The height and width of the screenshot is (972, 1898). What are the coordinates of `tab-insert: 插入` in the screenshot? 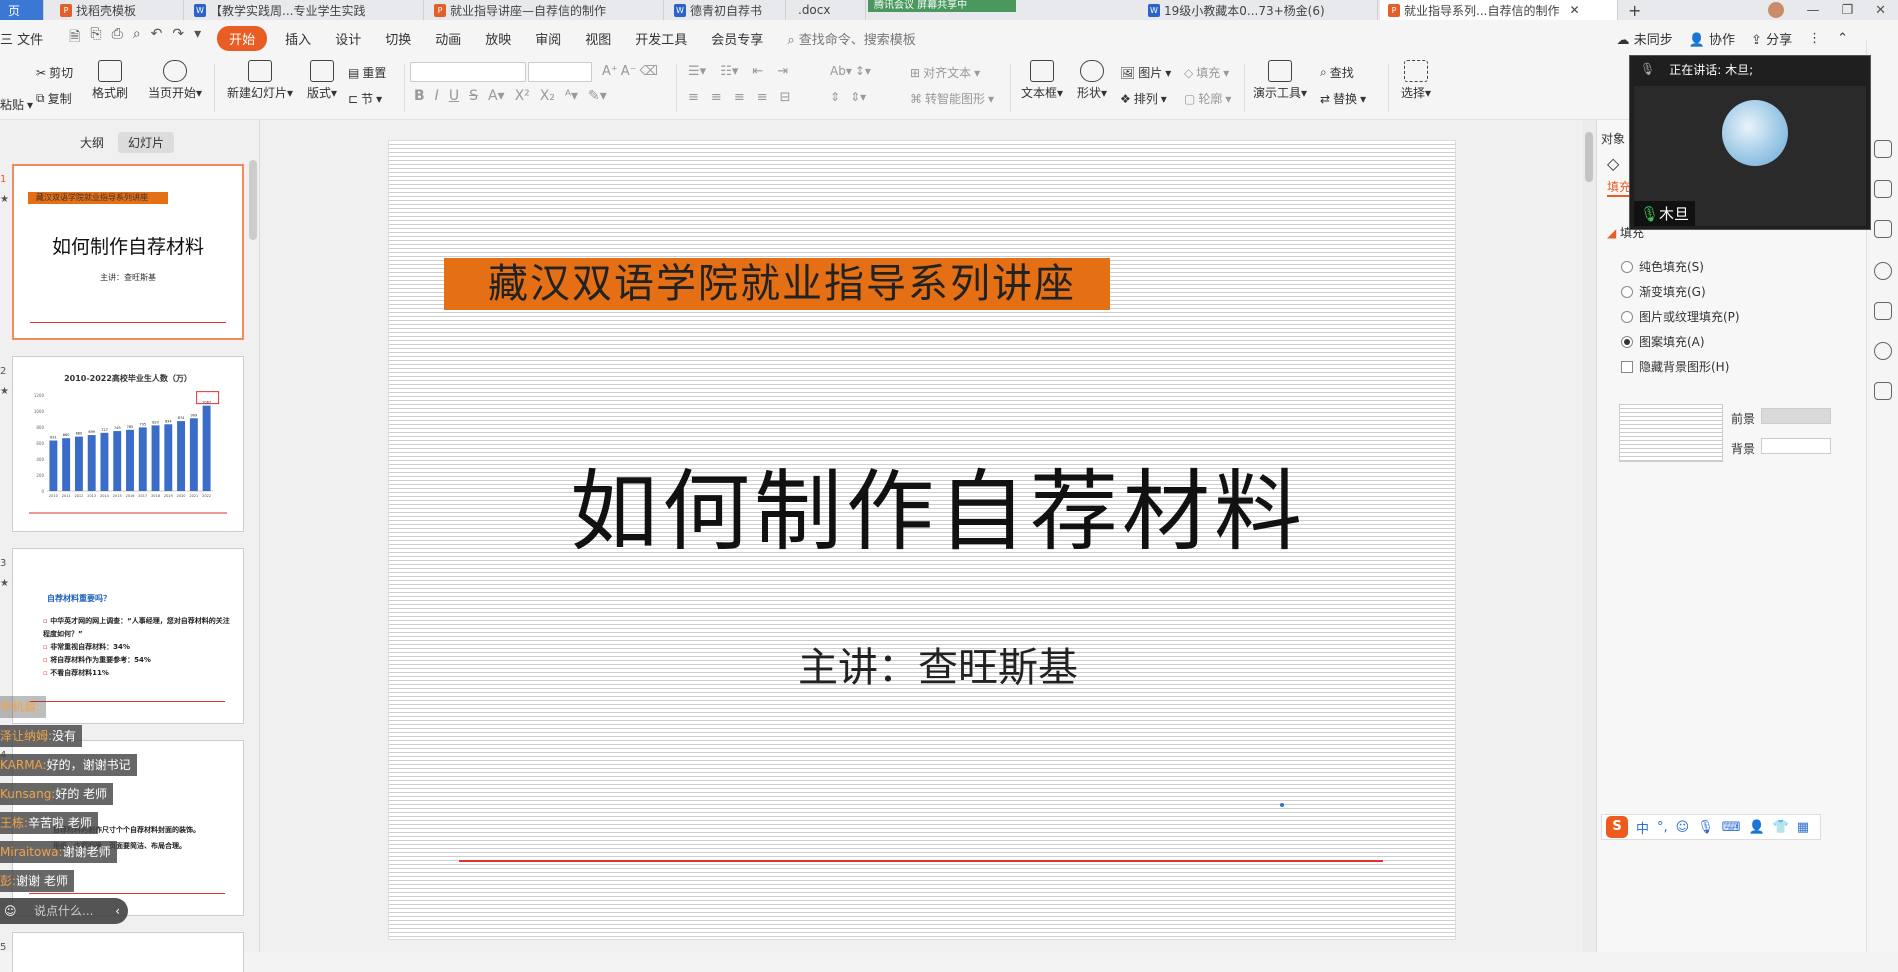 It's located at (298, 38).